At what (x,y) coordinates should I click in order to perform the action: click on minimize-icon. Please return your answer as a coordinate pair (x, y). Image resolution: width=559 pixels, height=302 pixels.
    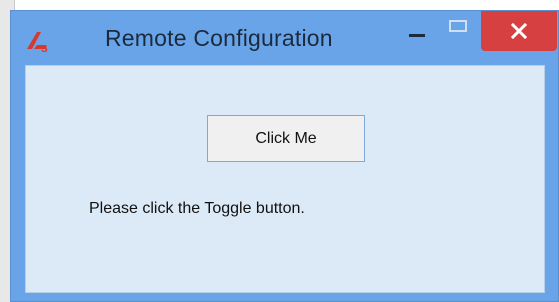
    Looking at the image, I should click on (417, 35).